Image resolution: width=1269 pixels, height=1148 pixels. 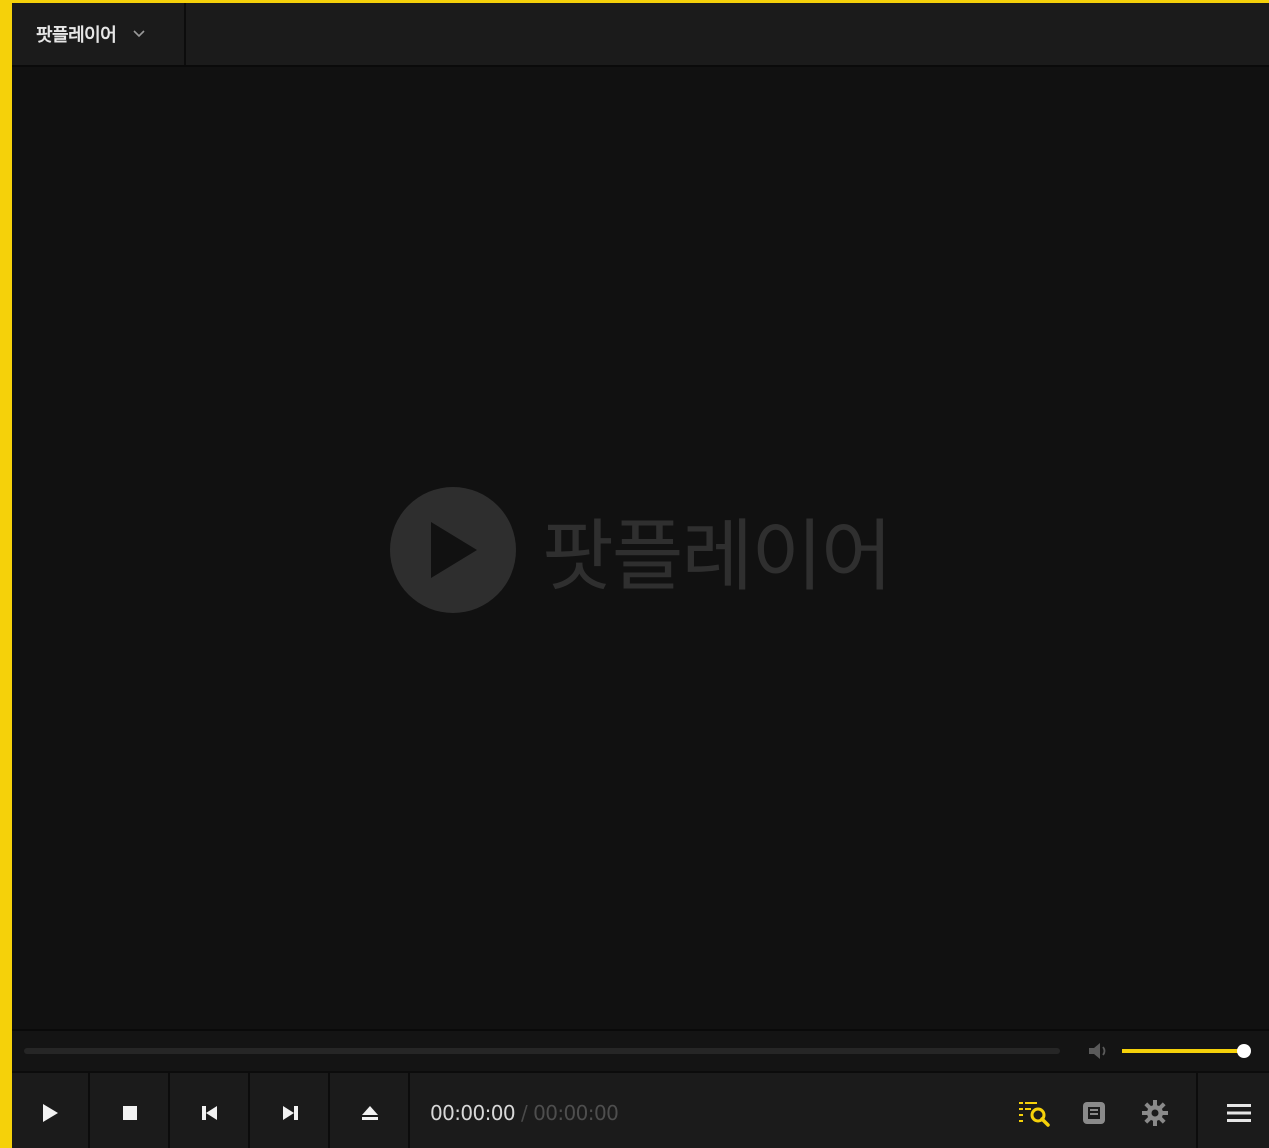 What do you see at coordinates (76, 35) in the screenshot?
I see `app-menu-label: 팟플레이어` at bounding box center [76, 35].